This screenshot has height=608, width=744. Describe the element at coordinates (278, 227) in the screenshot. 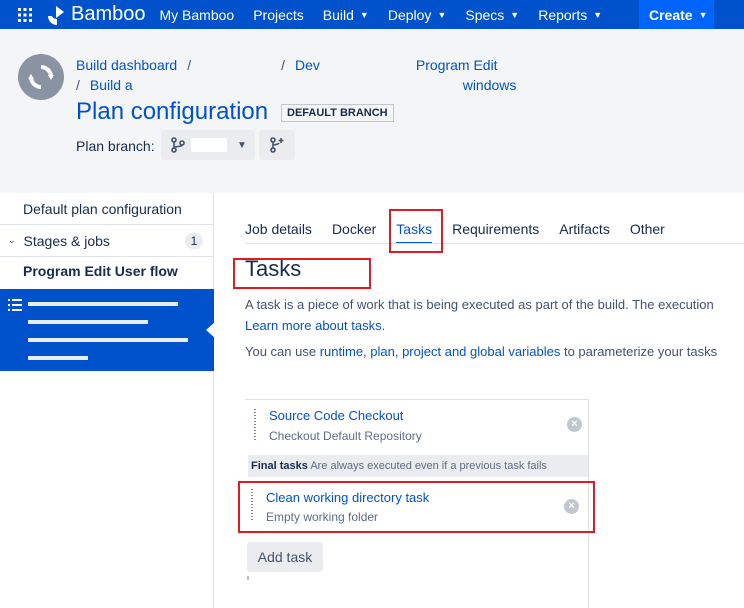

I see `tab-job-details: Job details` at that location.